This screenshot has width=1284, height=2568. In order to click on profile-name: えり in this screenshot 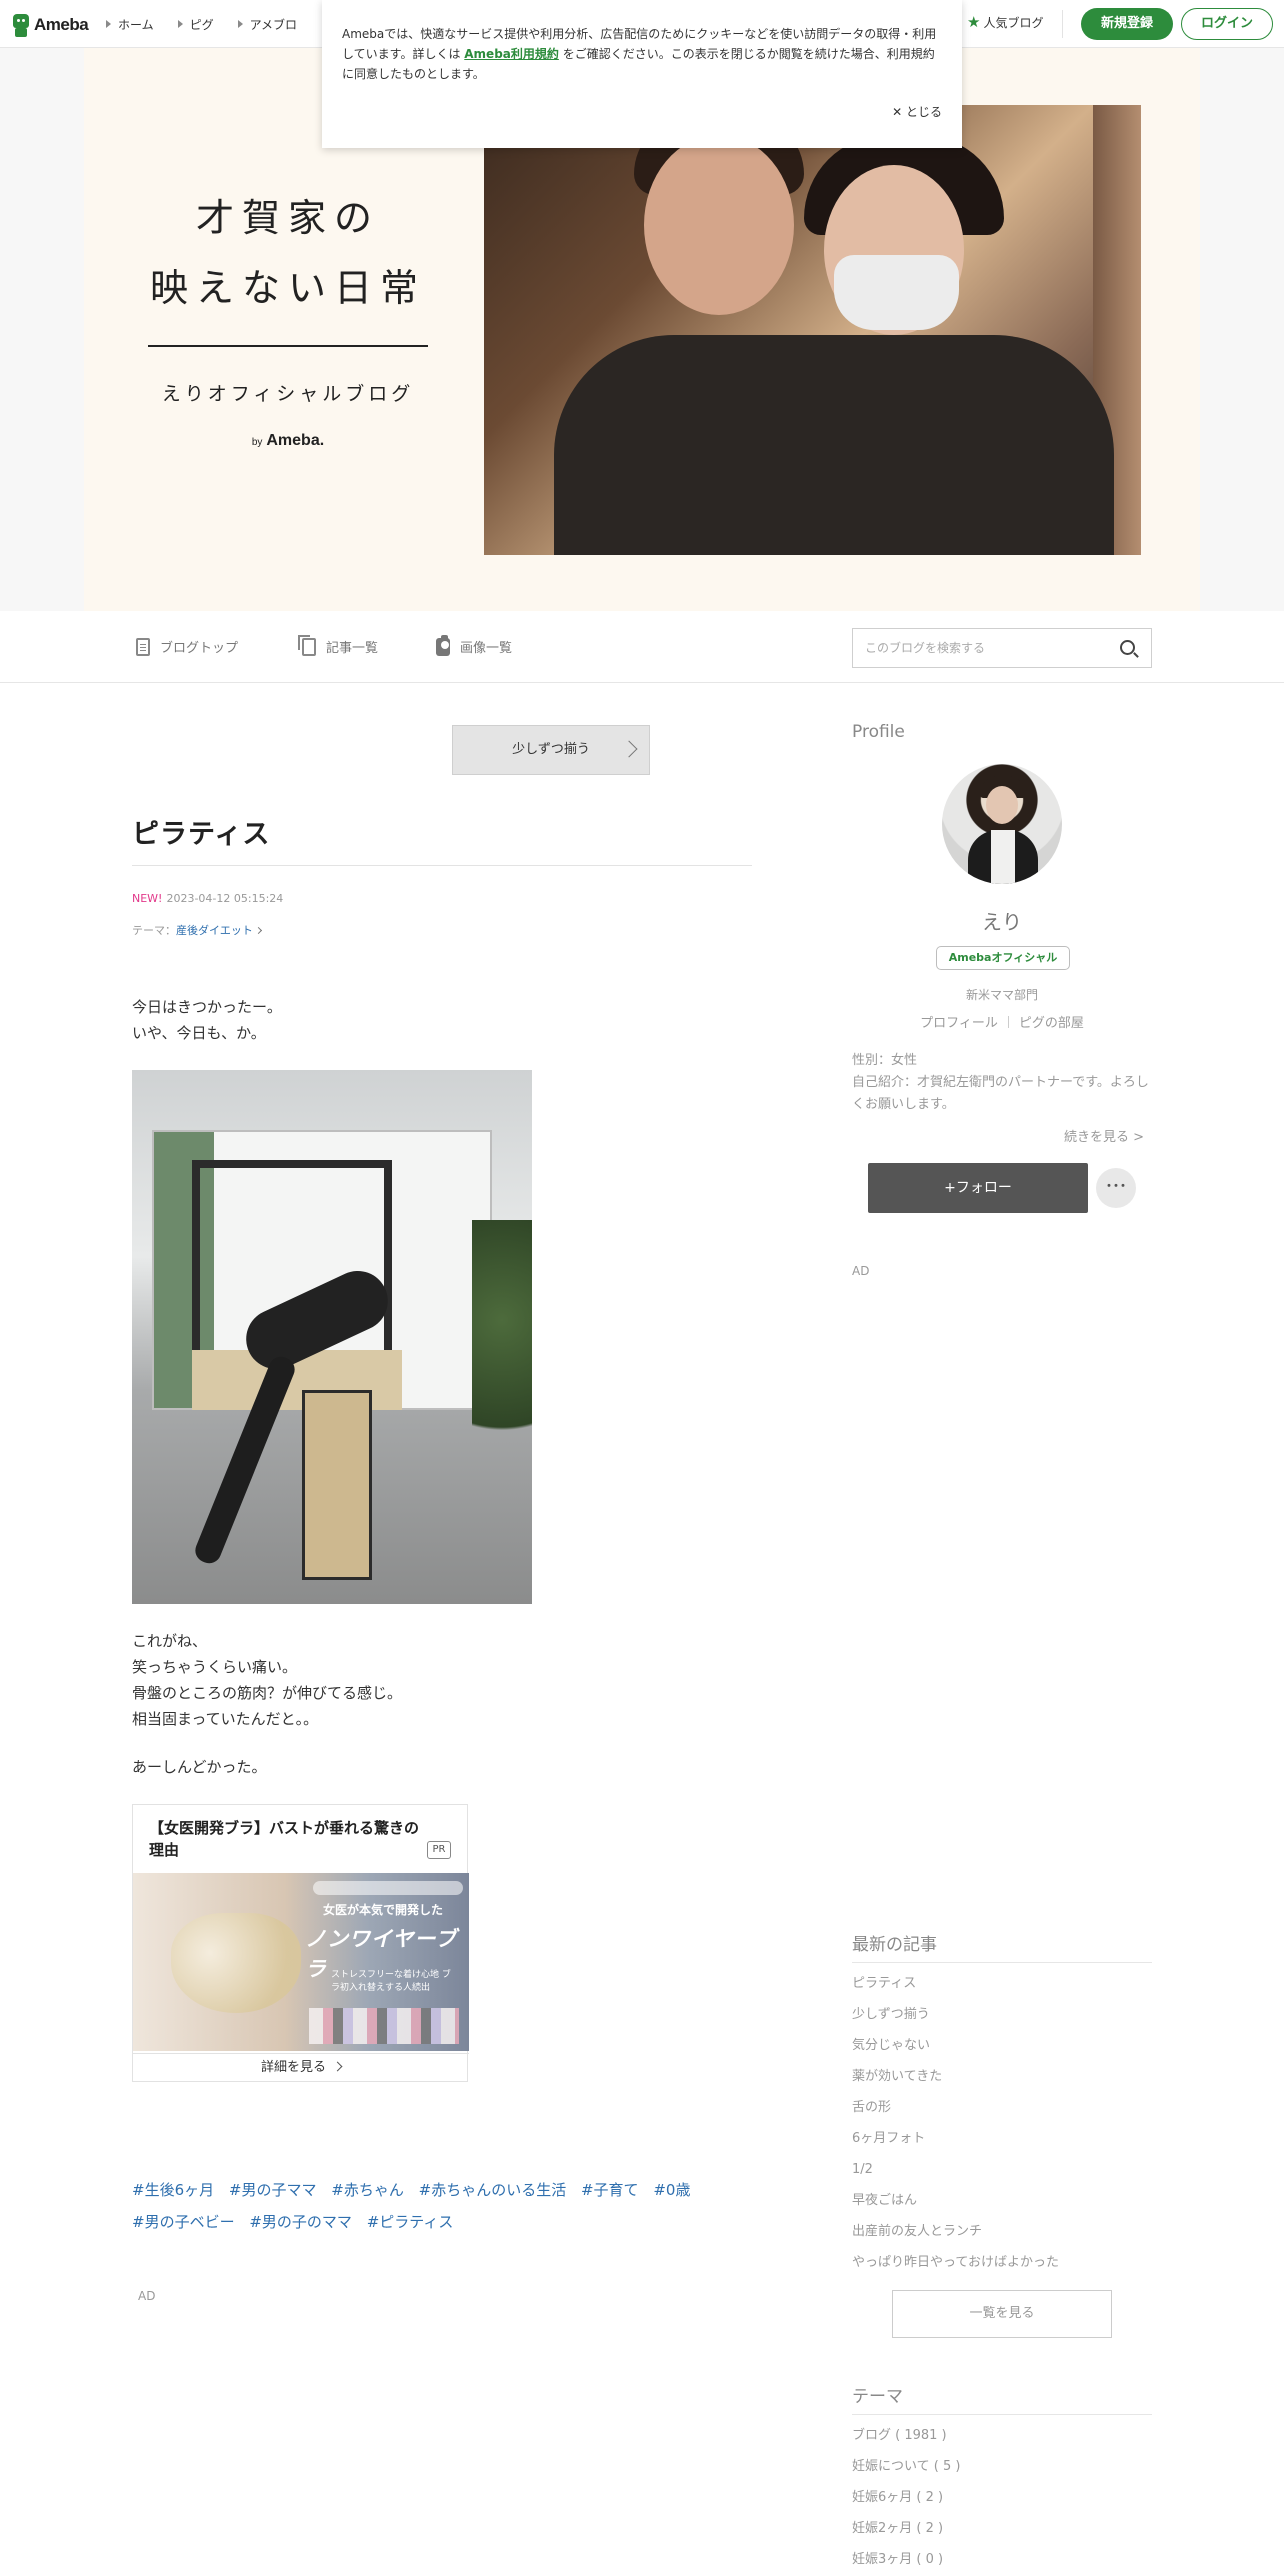, I will do `click(1002, 920)`.